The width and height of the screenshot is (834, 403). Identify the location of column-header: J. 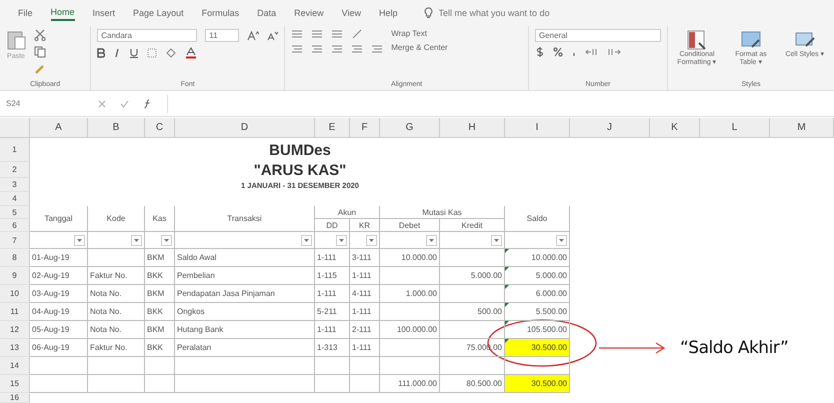
(610, 128).